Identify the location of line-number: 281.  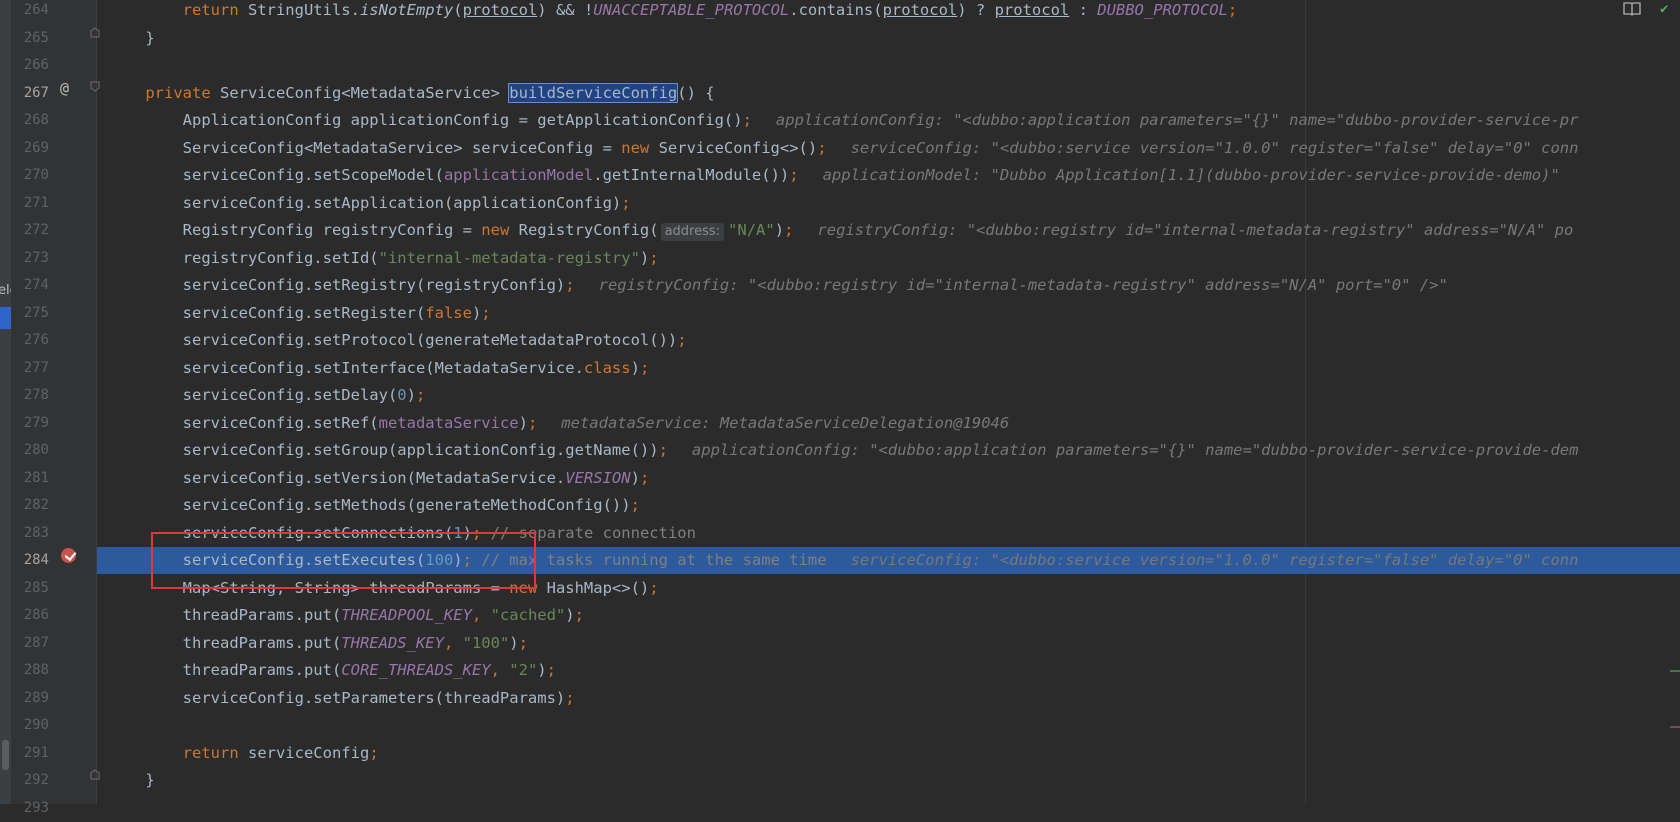
(30, 478).